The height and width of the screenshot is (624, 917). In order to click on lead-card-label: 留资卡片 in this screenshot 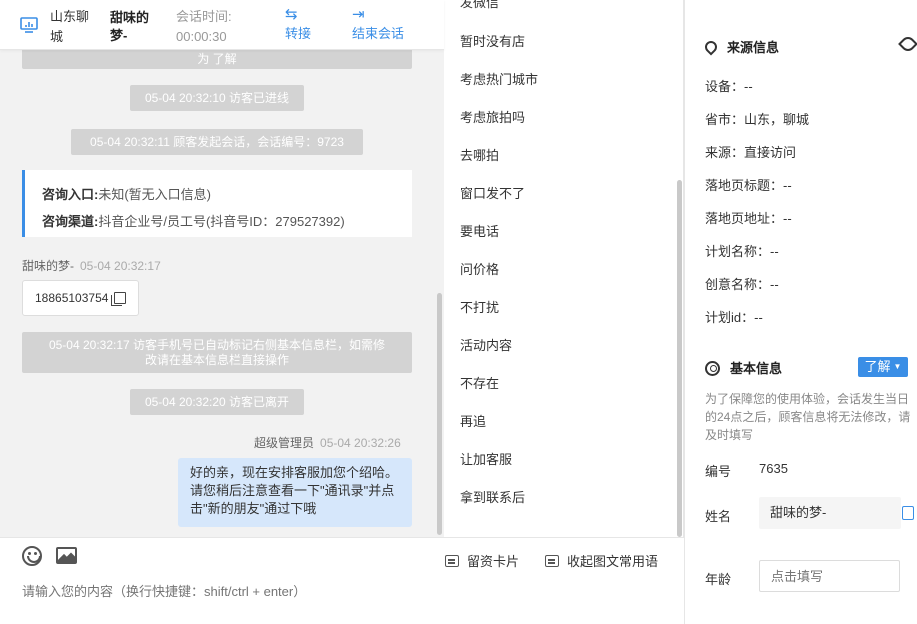, I will do `click(493, 561)`.